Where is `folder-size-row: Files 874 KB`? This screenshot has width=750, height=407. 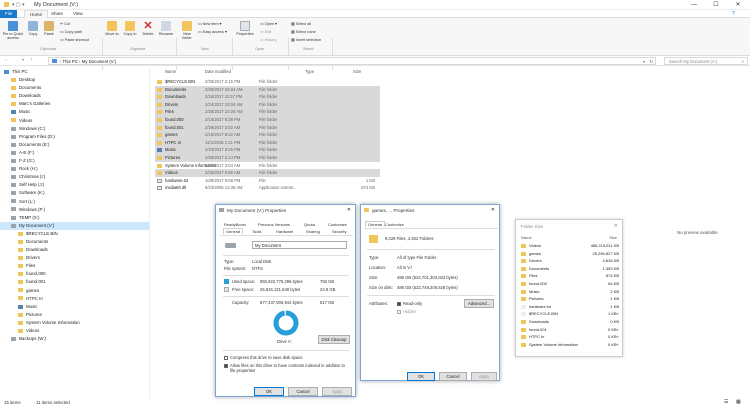 folder-size-row: Files 874 KB is located at coordinates (570, 276).